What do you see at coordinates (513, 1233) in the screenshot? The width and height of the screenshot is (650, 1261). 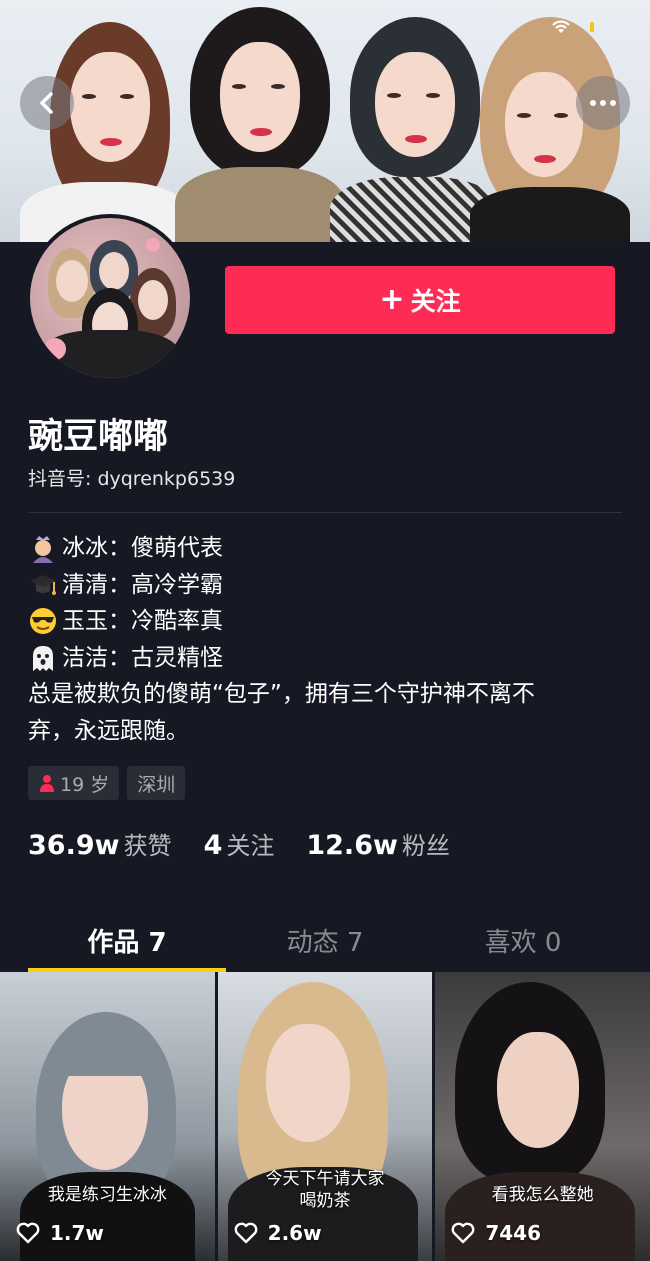 I see `likes-count: 7446` at bounding box center [513, 1233].